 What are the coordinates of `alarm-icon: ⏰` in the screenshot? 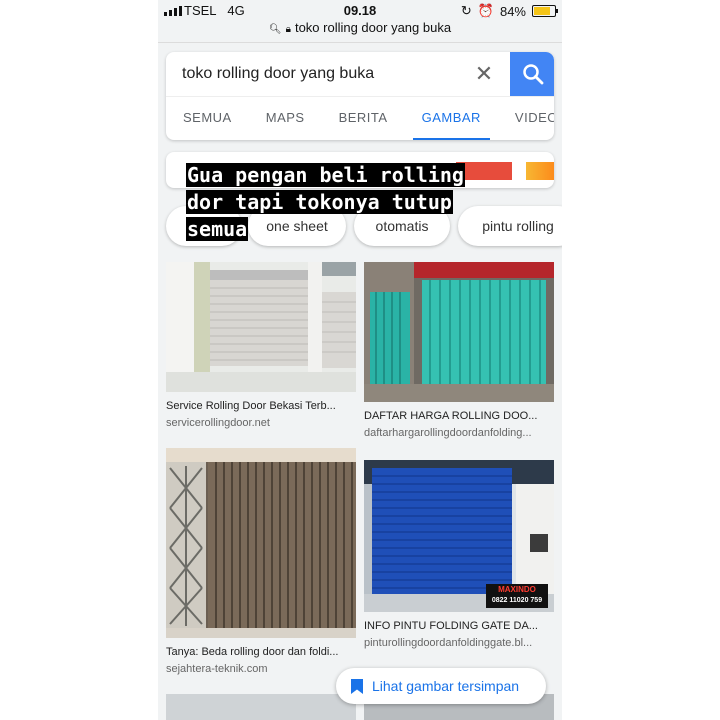 It's located at (485, 10).